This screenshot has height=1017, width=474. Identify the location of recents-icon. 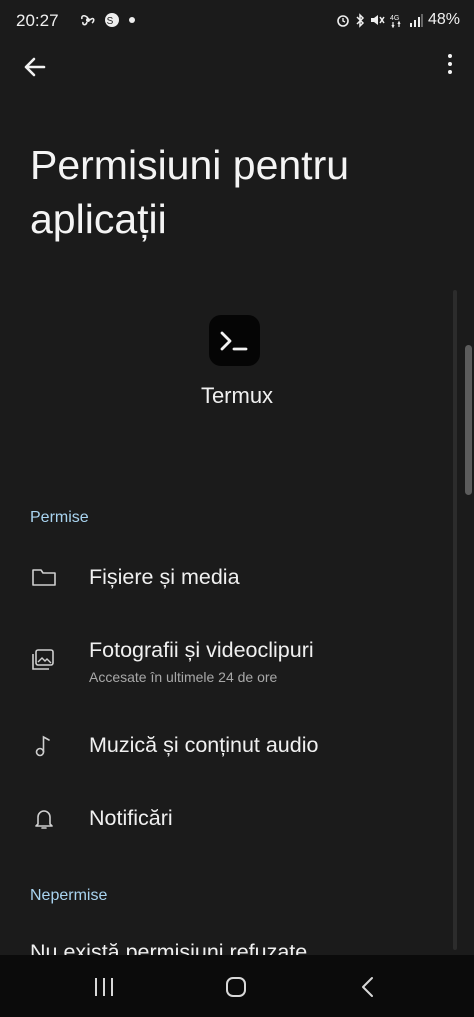
(104, 987).